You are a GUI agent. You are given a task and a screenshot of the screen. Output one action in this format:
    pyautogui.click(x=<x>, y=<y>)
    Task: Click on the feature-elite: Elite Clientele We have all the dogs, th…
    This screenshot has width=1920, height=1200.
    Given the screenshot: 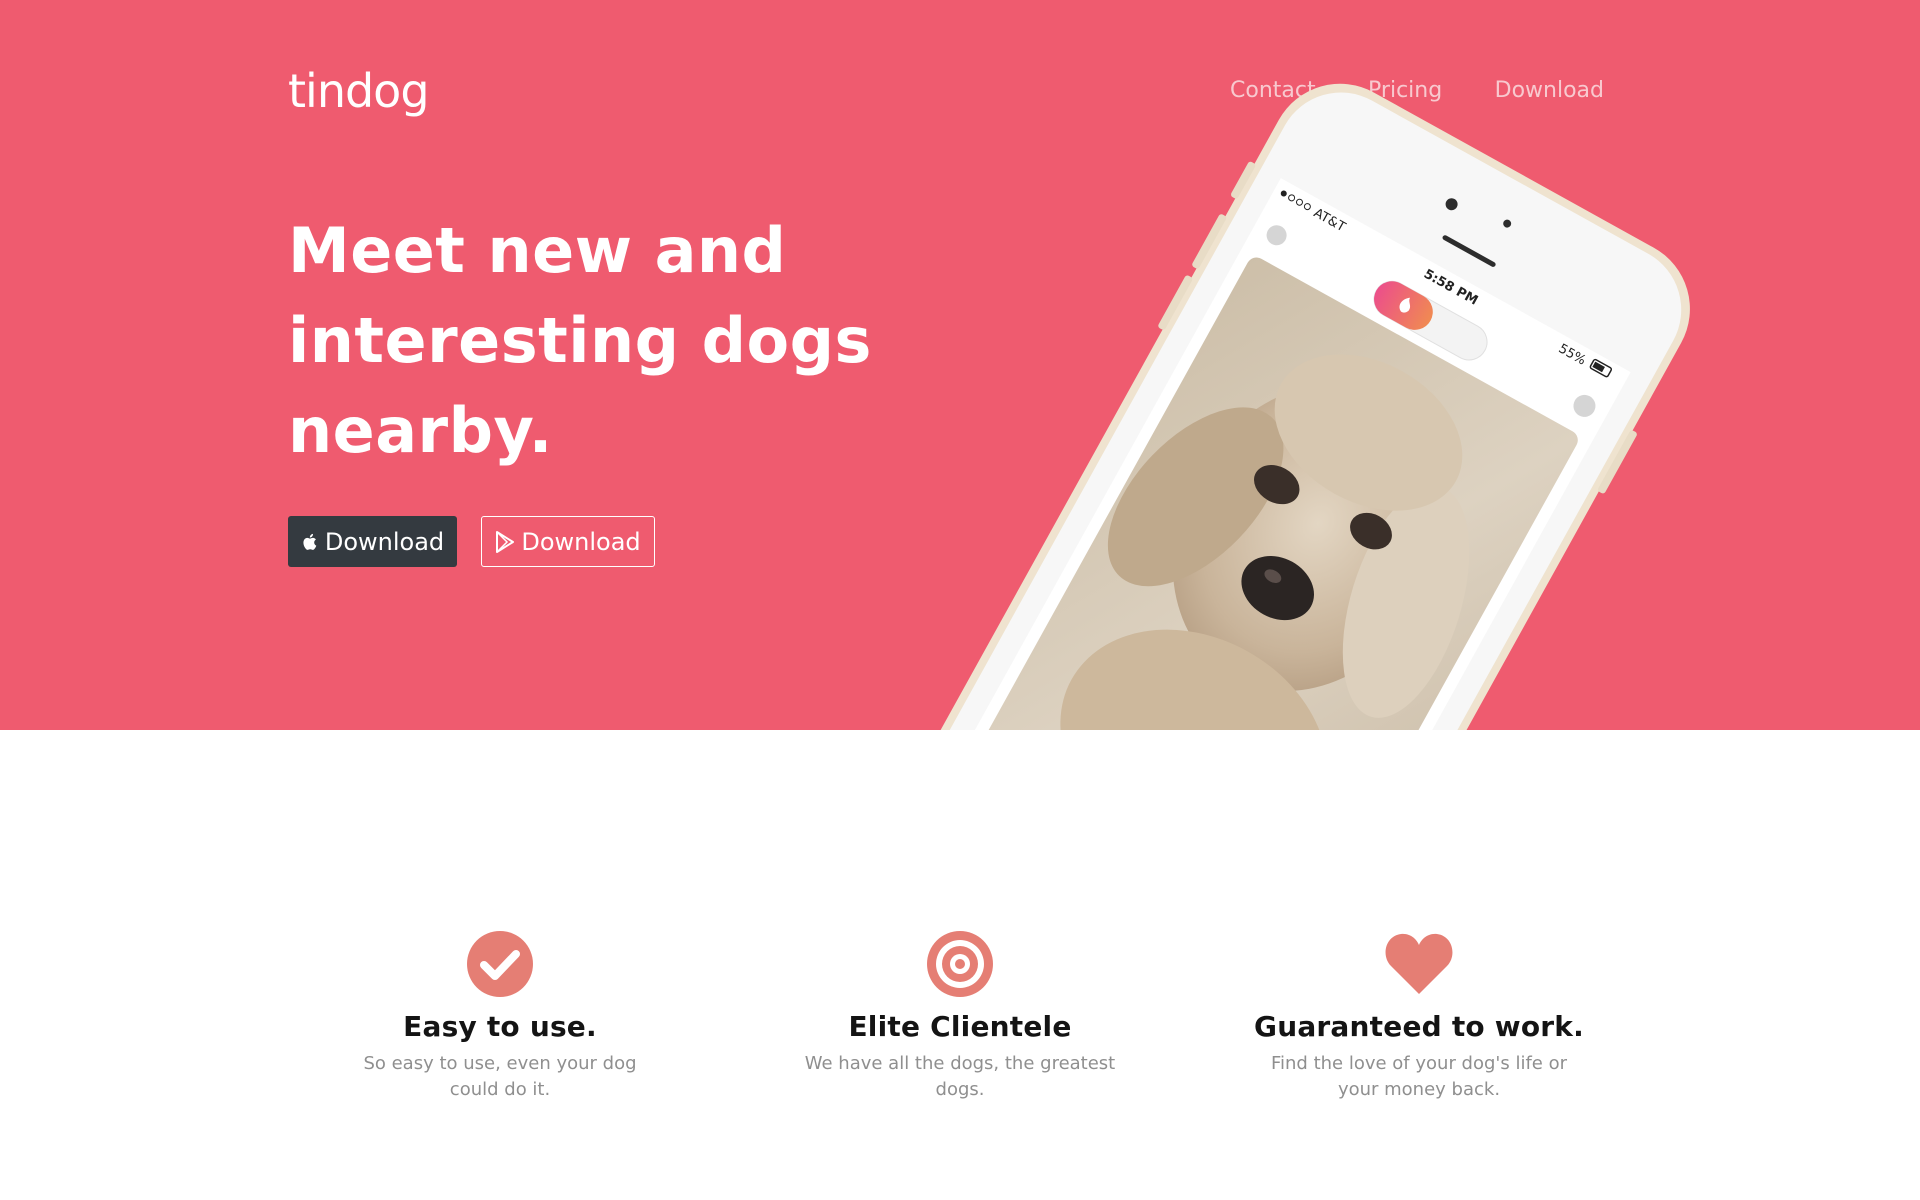 What is the action you would take?
    pyautogui.click(x=960, y=1016)
    